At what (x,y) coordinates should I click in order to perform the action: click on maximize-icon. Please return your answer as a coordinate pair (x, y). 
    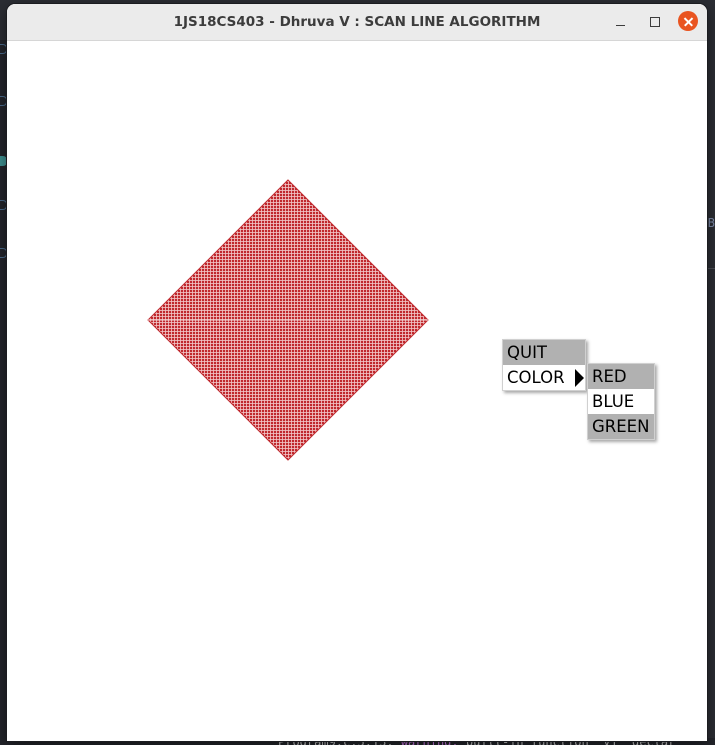
    Looking at the image, I should click on (655, 22).